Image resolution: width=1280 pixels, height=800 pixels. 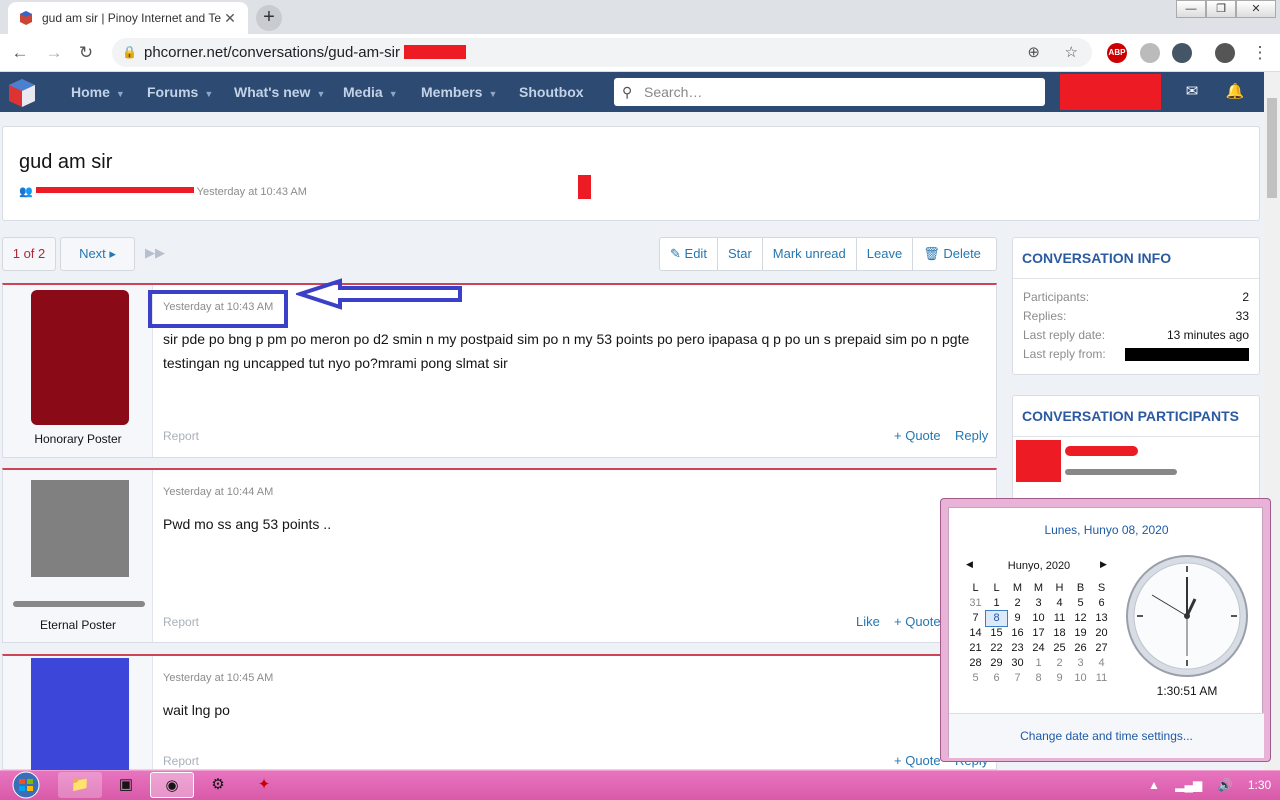 I want to click on calendar-day: 19, so click(x=1080, y=633).